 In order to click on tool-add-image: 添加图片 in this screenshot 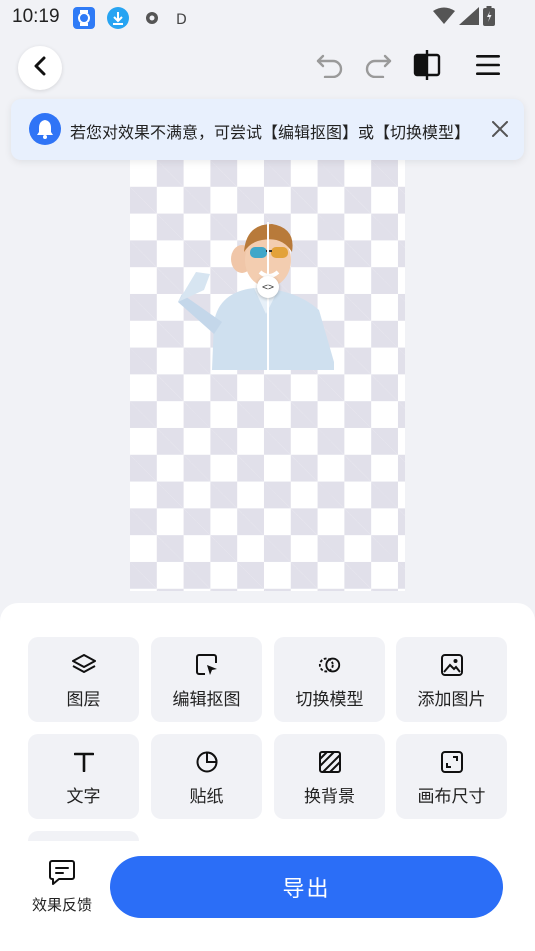, I will do `click(451, 679)`.